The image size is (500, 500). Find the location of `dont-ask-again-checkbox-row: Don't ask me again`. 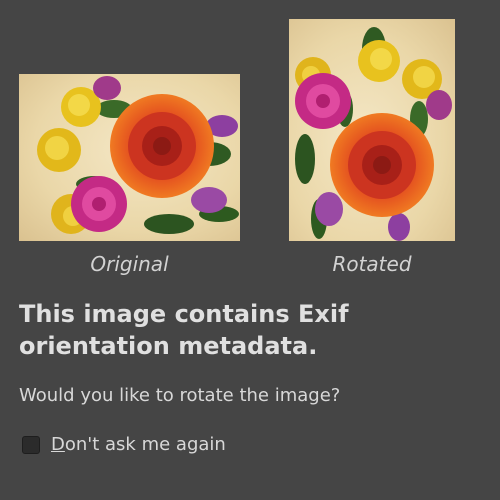

dont-ask-again-checkbox-row: Don't ask me again is located at coordinates (124, 445).